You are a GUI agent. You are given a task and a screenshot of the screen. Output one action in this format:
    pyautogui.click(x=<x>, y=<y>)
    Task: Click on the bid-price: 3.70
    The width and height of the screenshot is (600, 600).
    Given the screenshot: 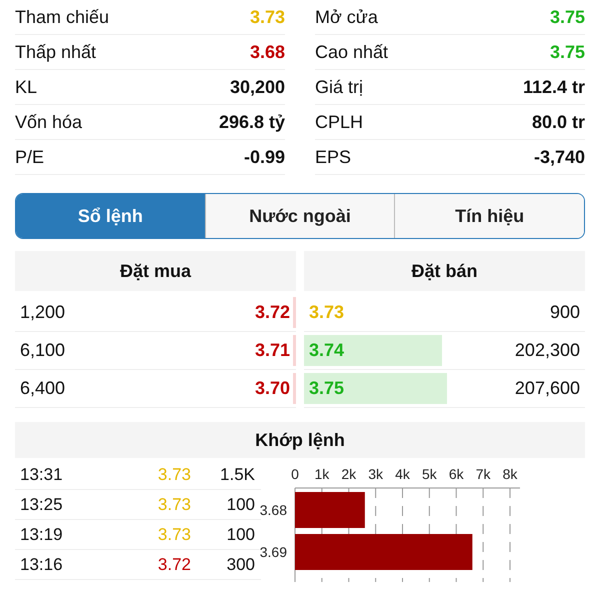 What is the action you would take?
    pyautogui.click(x=272, y=388)
    